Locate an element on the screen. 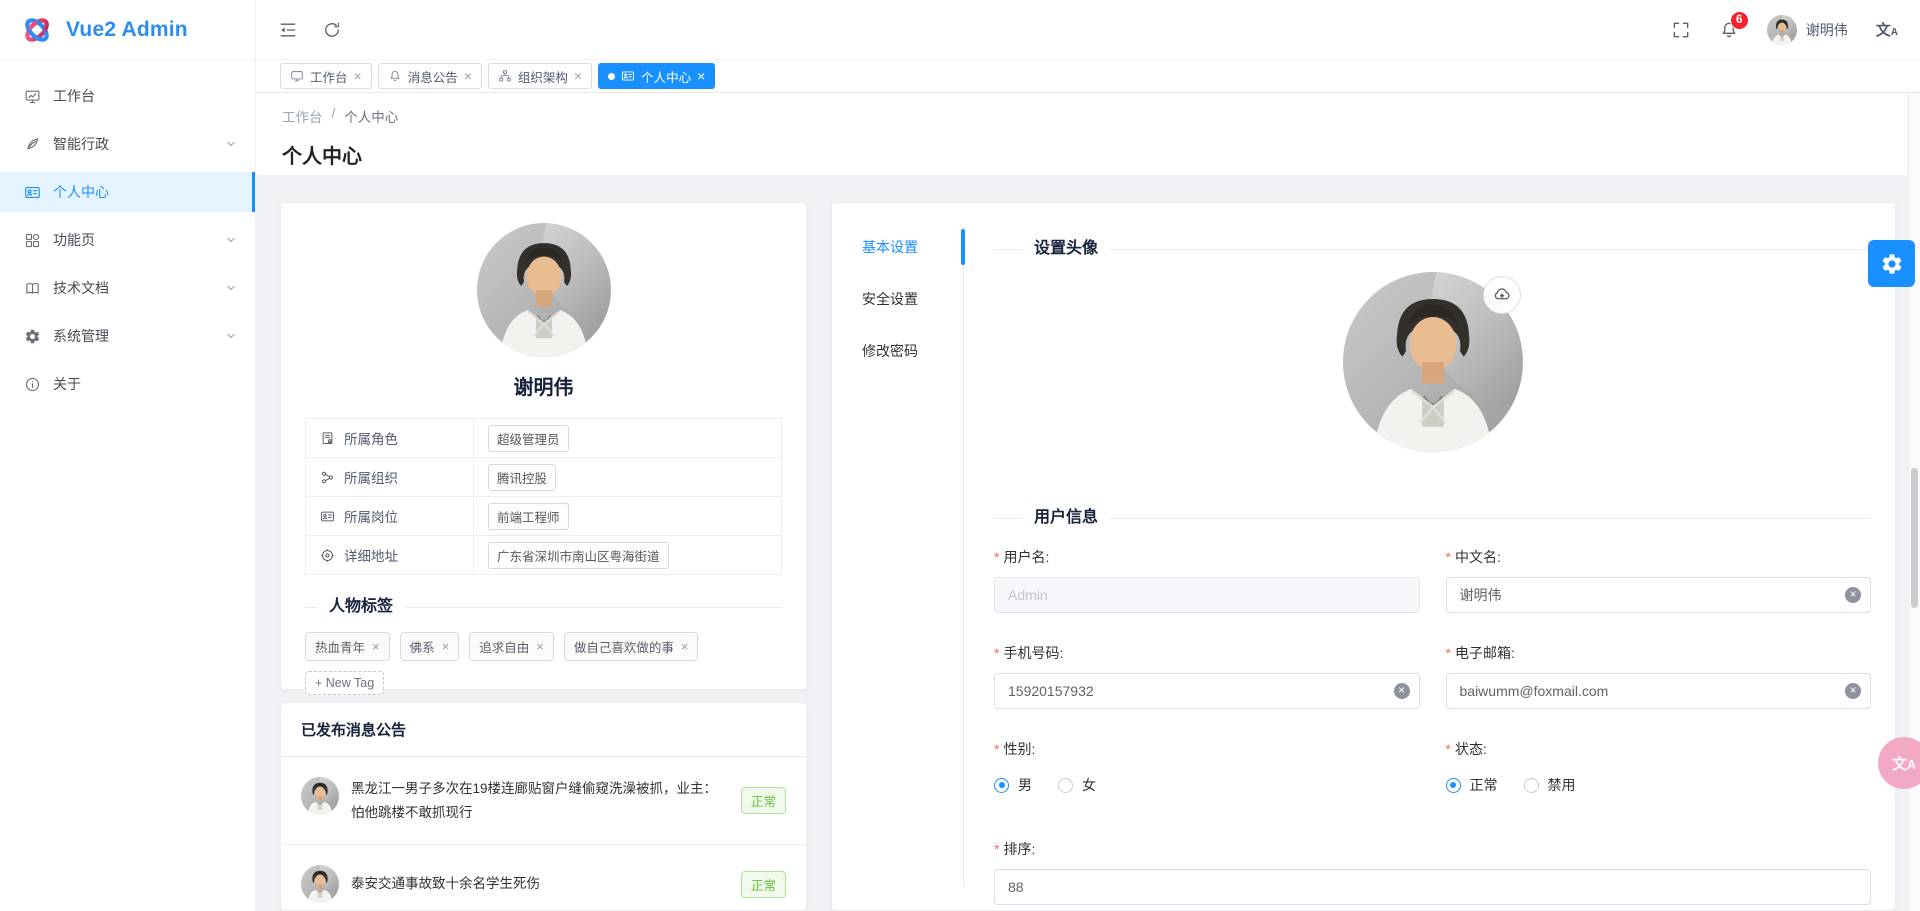 Image resolution: width=1920 pixels, height=911 pixels. sidebar-item-feature-pages: 功能页 is located at coordinates (127, 240).